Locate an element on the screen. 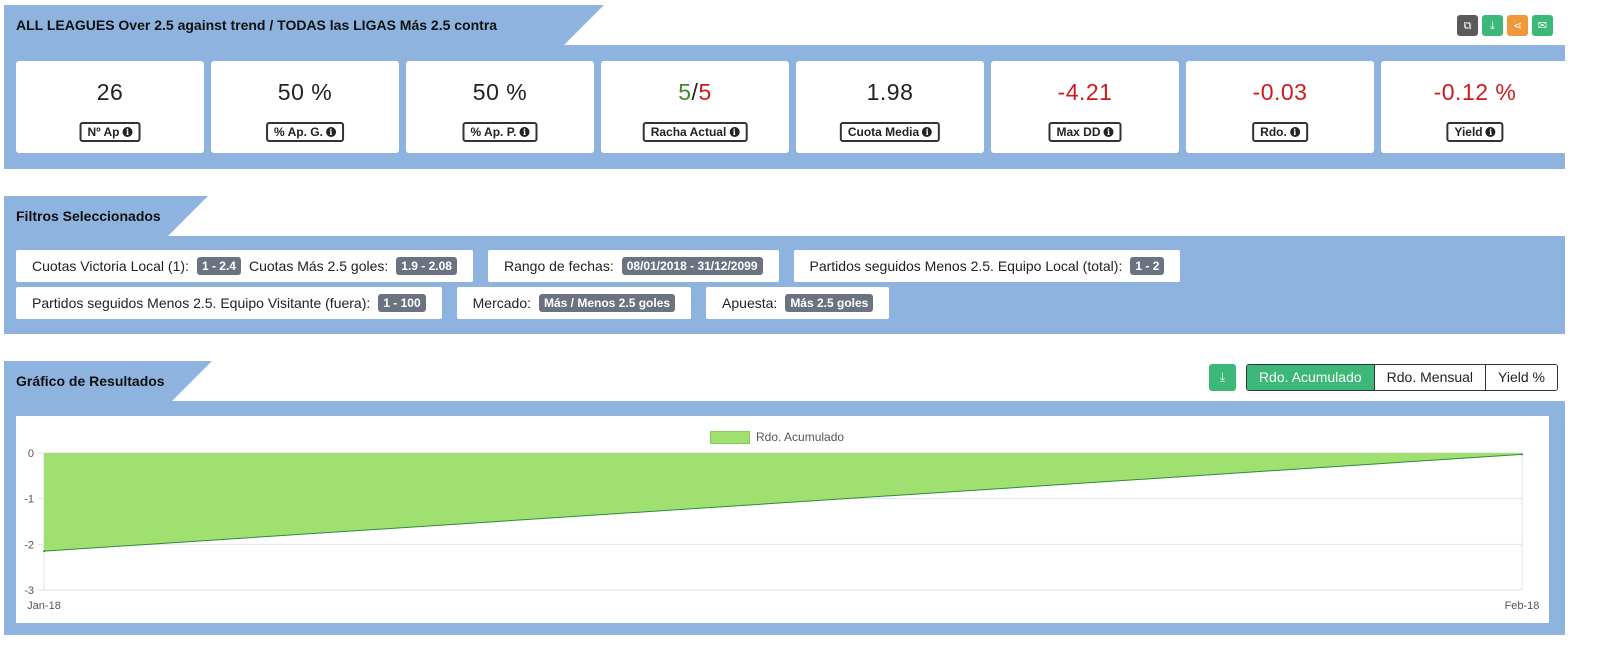 This screenshot has width=1597, height=656. stat-card-appearances: 26 Nº Ap i is located at coordinates (110, 107).